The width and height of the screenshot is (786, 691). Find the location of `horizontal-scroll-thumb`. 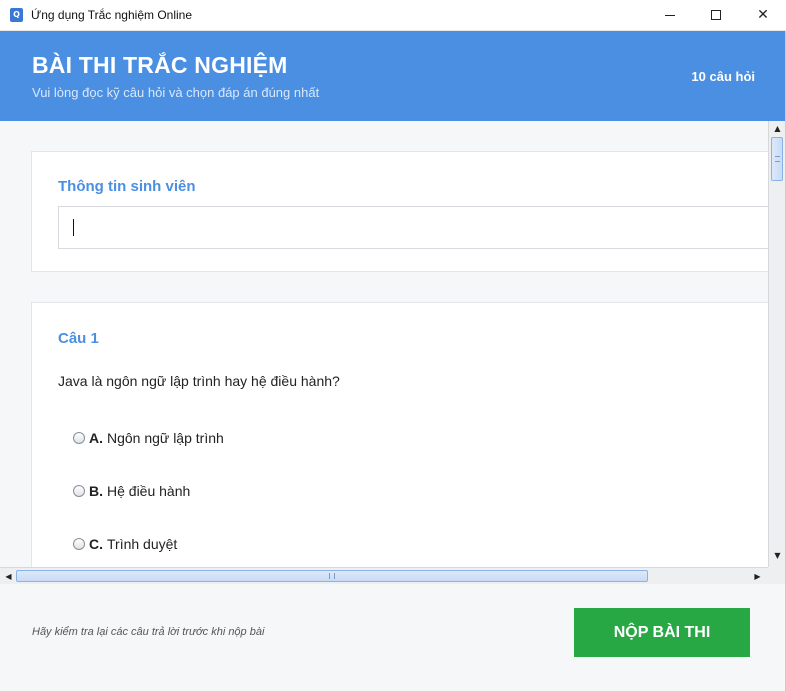

horizontal-scroll-thumb is located at coordinates (332, 576).